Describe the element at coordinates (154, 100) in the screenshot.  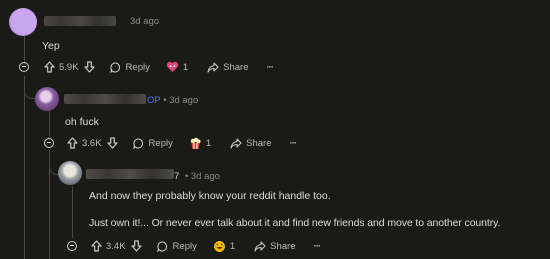
I see `op-tag: OP` at that location.